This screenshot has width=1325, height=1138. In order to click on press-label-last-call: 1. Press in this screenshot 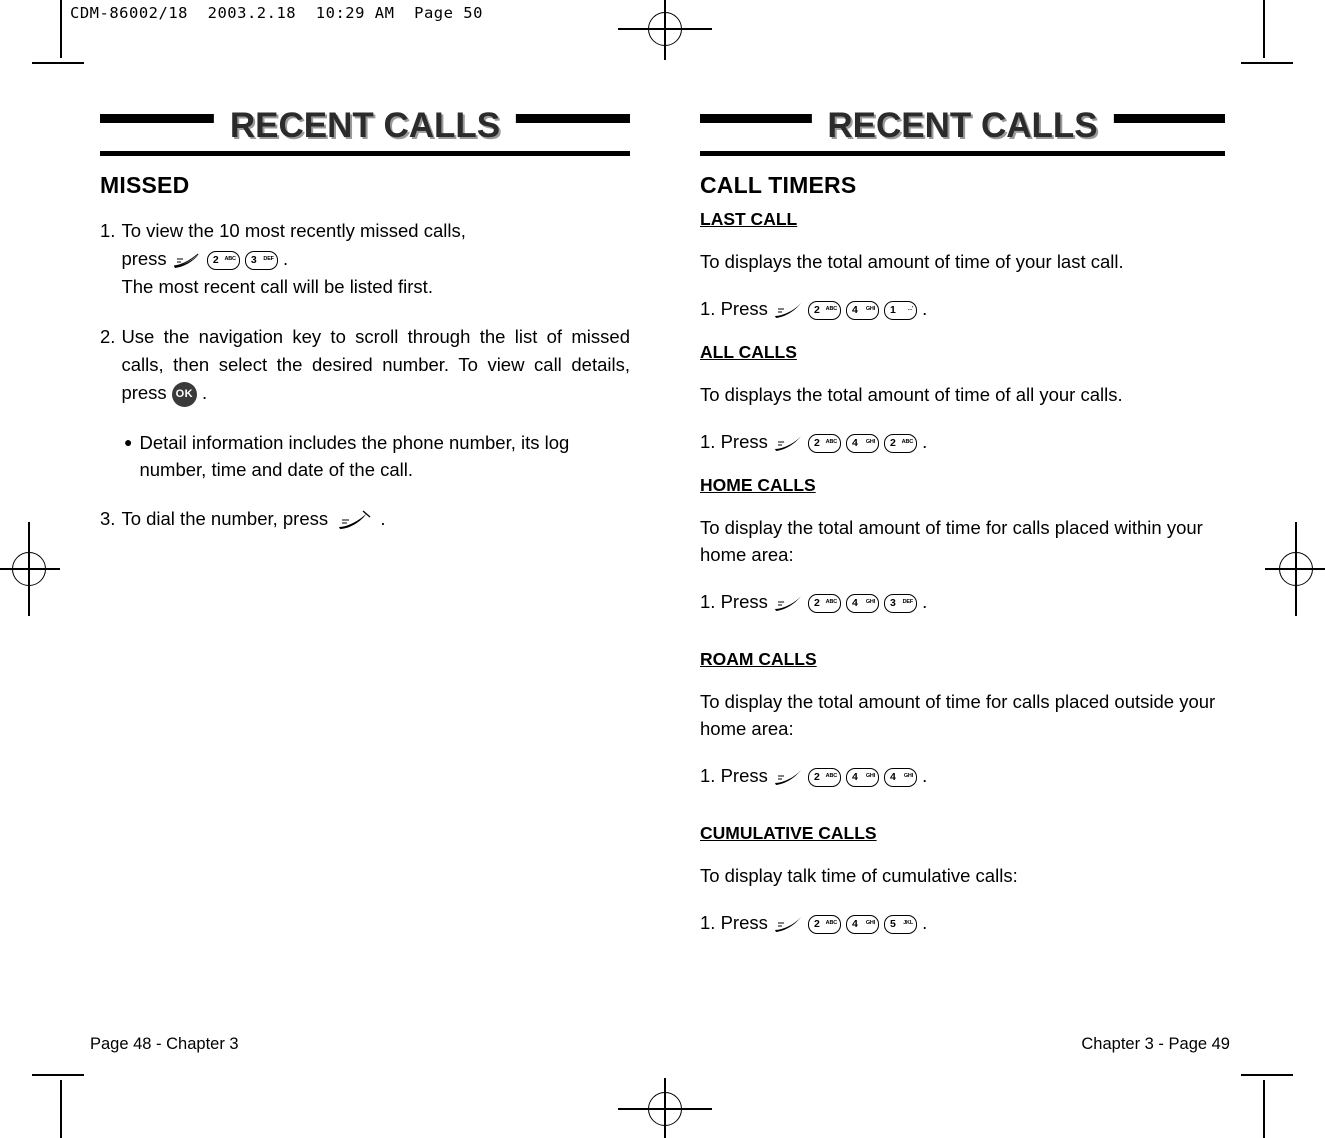, I will do `click(734, 308)`.